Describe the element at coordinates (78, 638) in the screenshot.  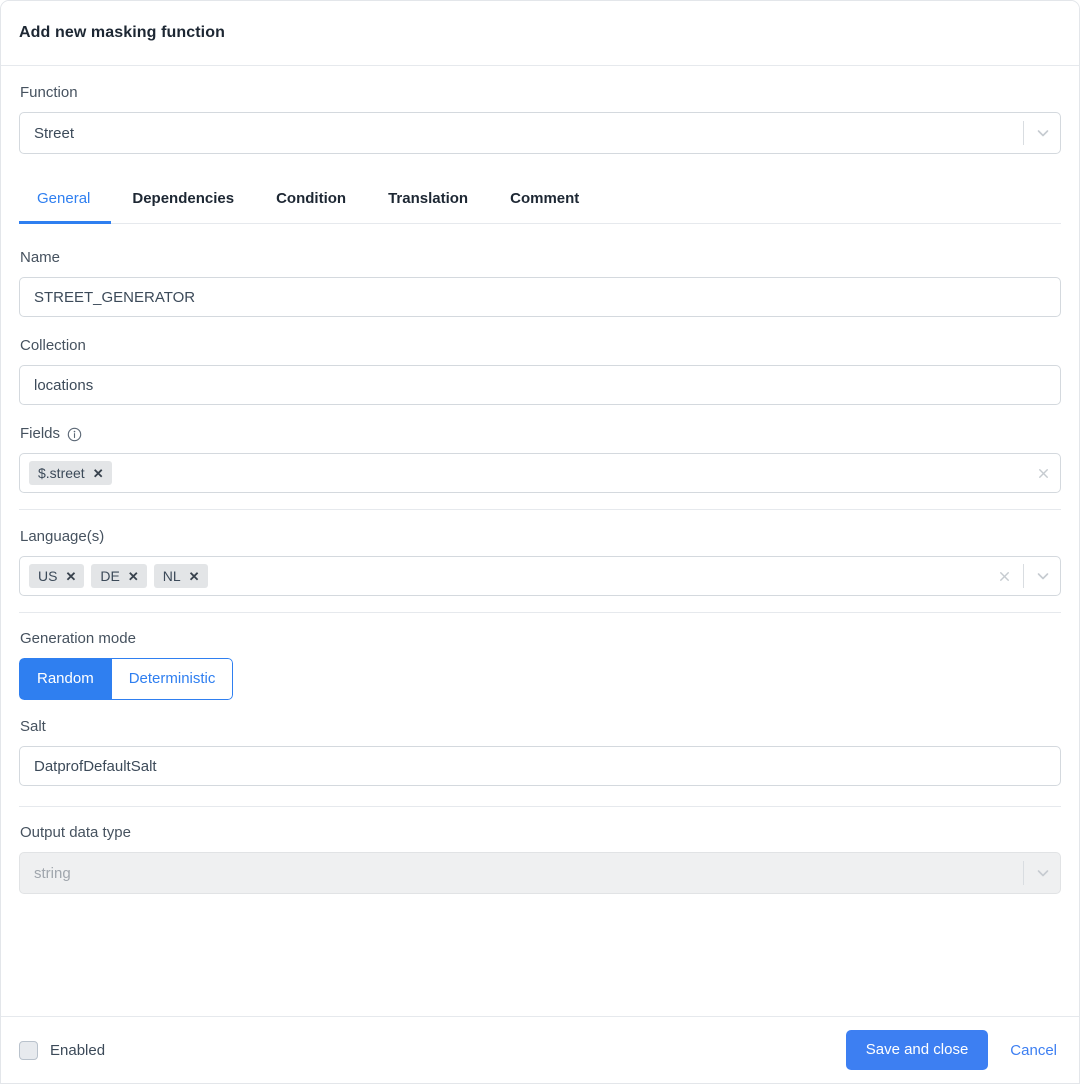
I see `generation-mode-label: Generation mode` at that location.